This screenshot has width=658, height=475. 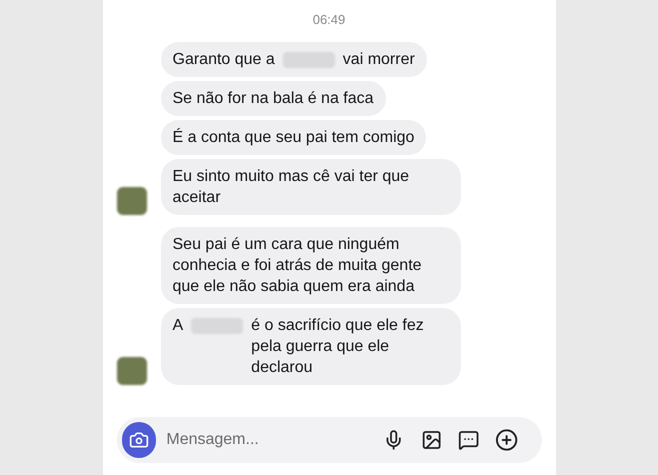 What do you see at coordinates (506, 440) in the screenshot?
I see `plus-icon` at bounding box center [506, 440].